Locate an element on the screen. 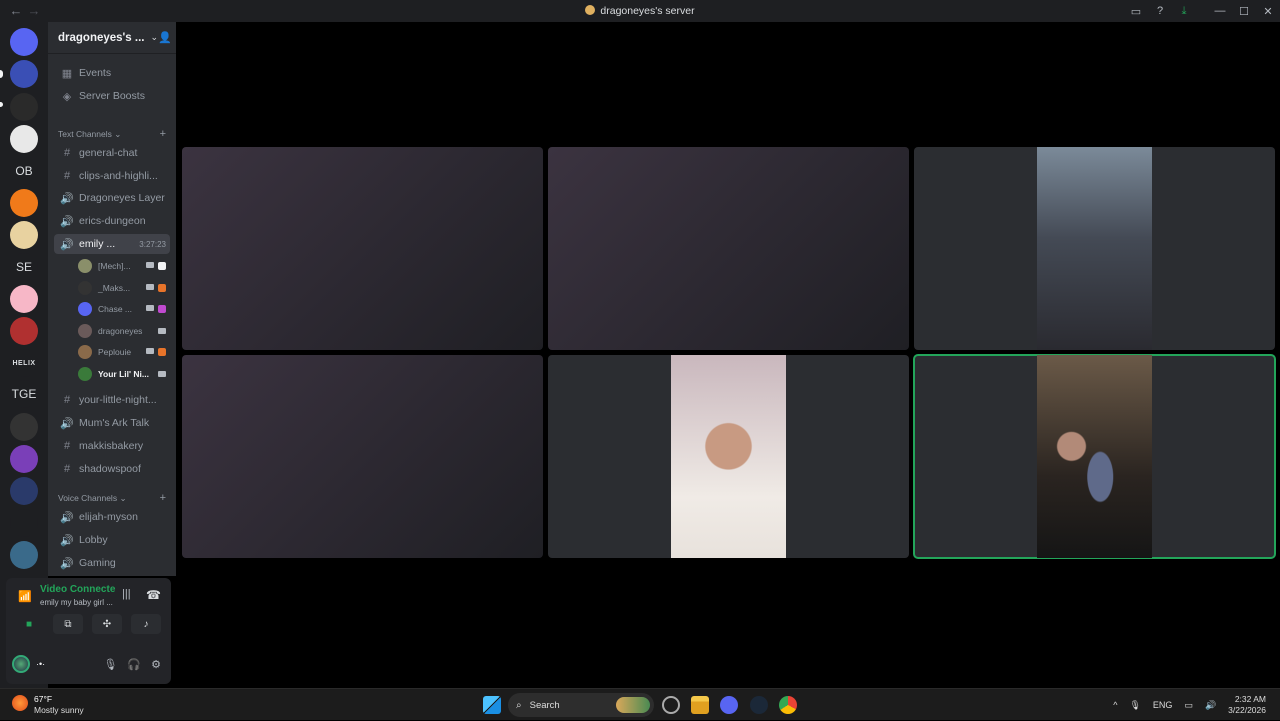 The image size is (1280, 721). copilot-icon is located at coordinates (671, 705).